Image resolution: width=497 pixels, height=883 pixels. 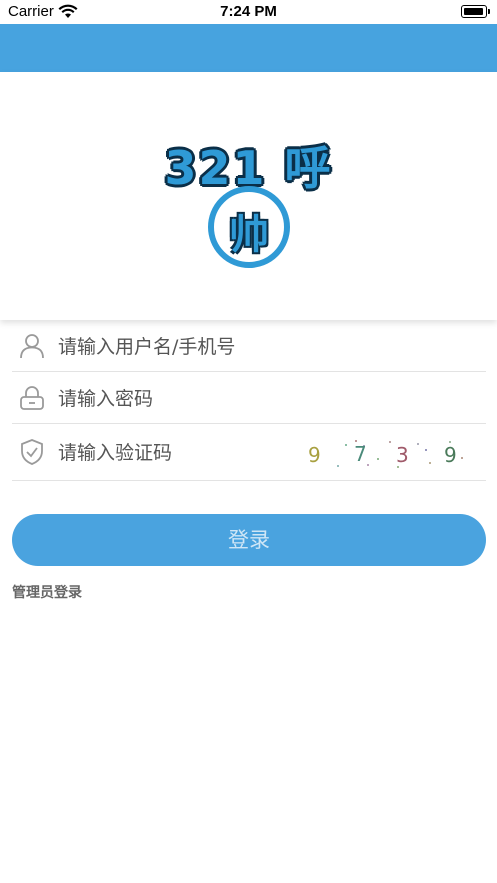 I want to click on captcha-char-1: 9, so click(x=314, y=455).